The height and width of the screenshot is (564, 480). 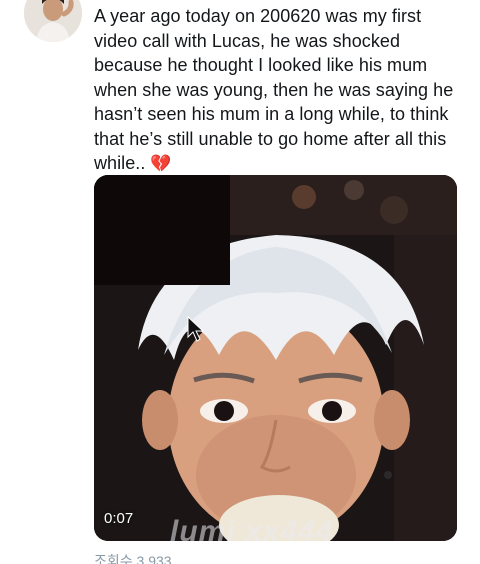 I want to click on video-watermark: lumi xx444, so click(x=252, y=528).